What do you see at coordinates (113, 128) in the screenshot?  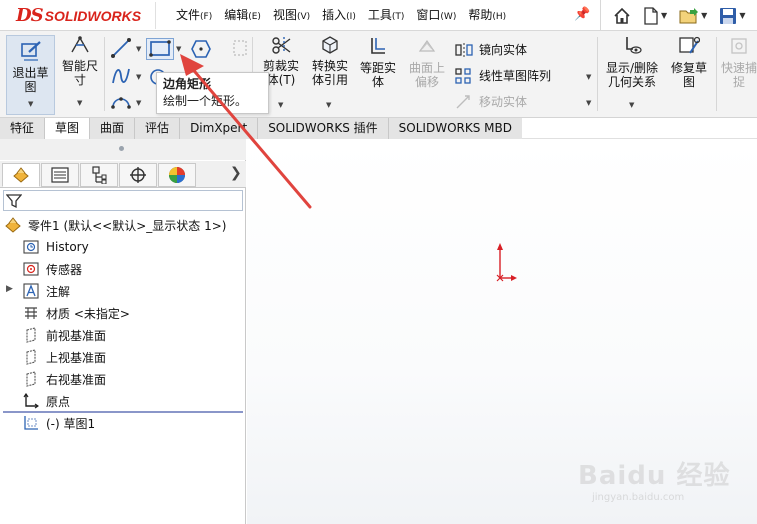 I see `tab-surfaces: 曲面` at bounding box center [113, 128].